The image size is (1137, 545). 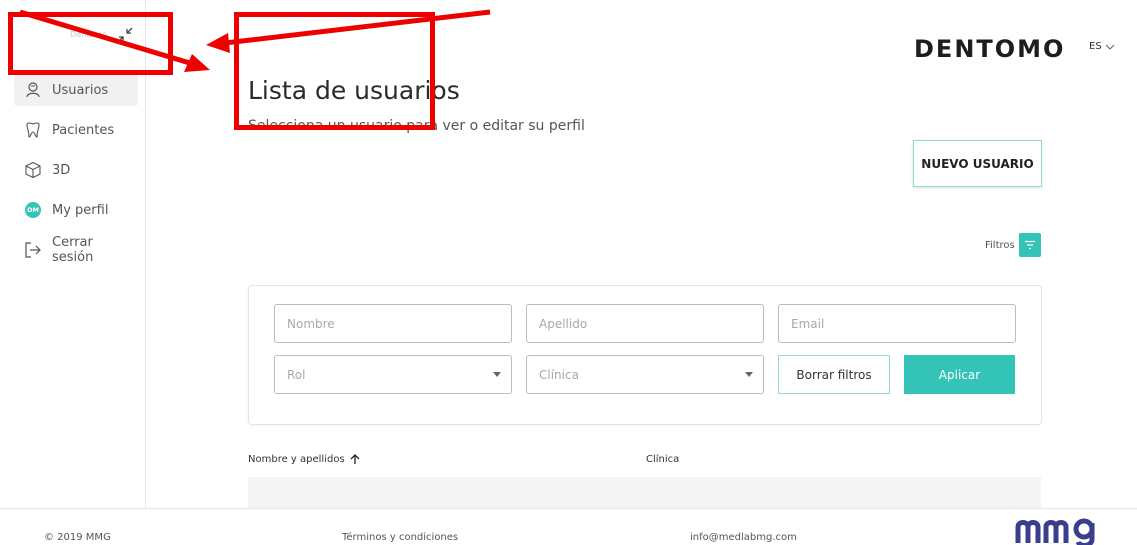 I want to click on column-header-label: Clínica, so click(x=663, y=459).